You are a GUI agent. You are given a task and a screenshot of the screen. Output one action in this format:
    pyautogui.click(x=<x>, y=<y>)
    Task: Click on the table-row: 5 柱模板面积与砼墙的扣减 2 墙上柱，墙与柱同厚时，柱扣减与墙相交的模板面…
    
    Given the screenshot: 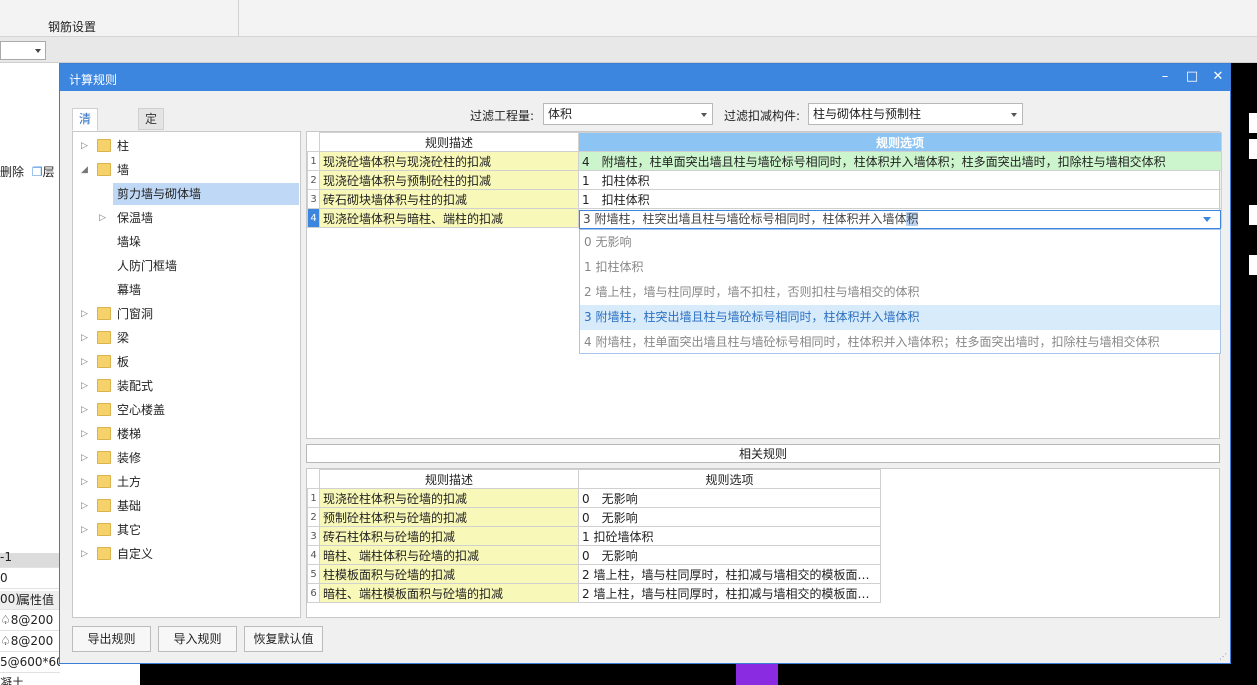 What is the action you would take?
    pyautogui.click(x=594, y=574)
    